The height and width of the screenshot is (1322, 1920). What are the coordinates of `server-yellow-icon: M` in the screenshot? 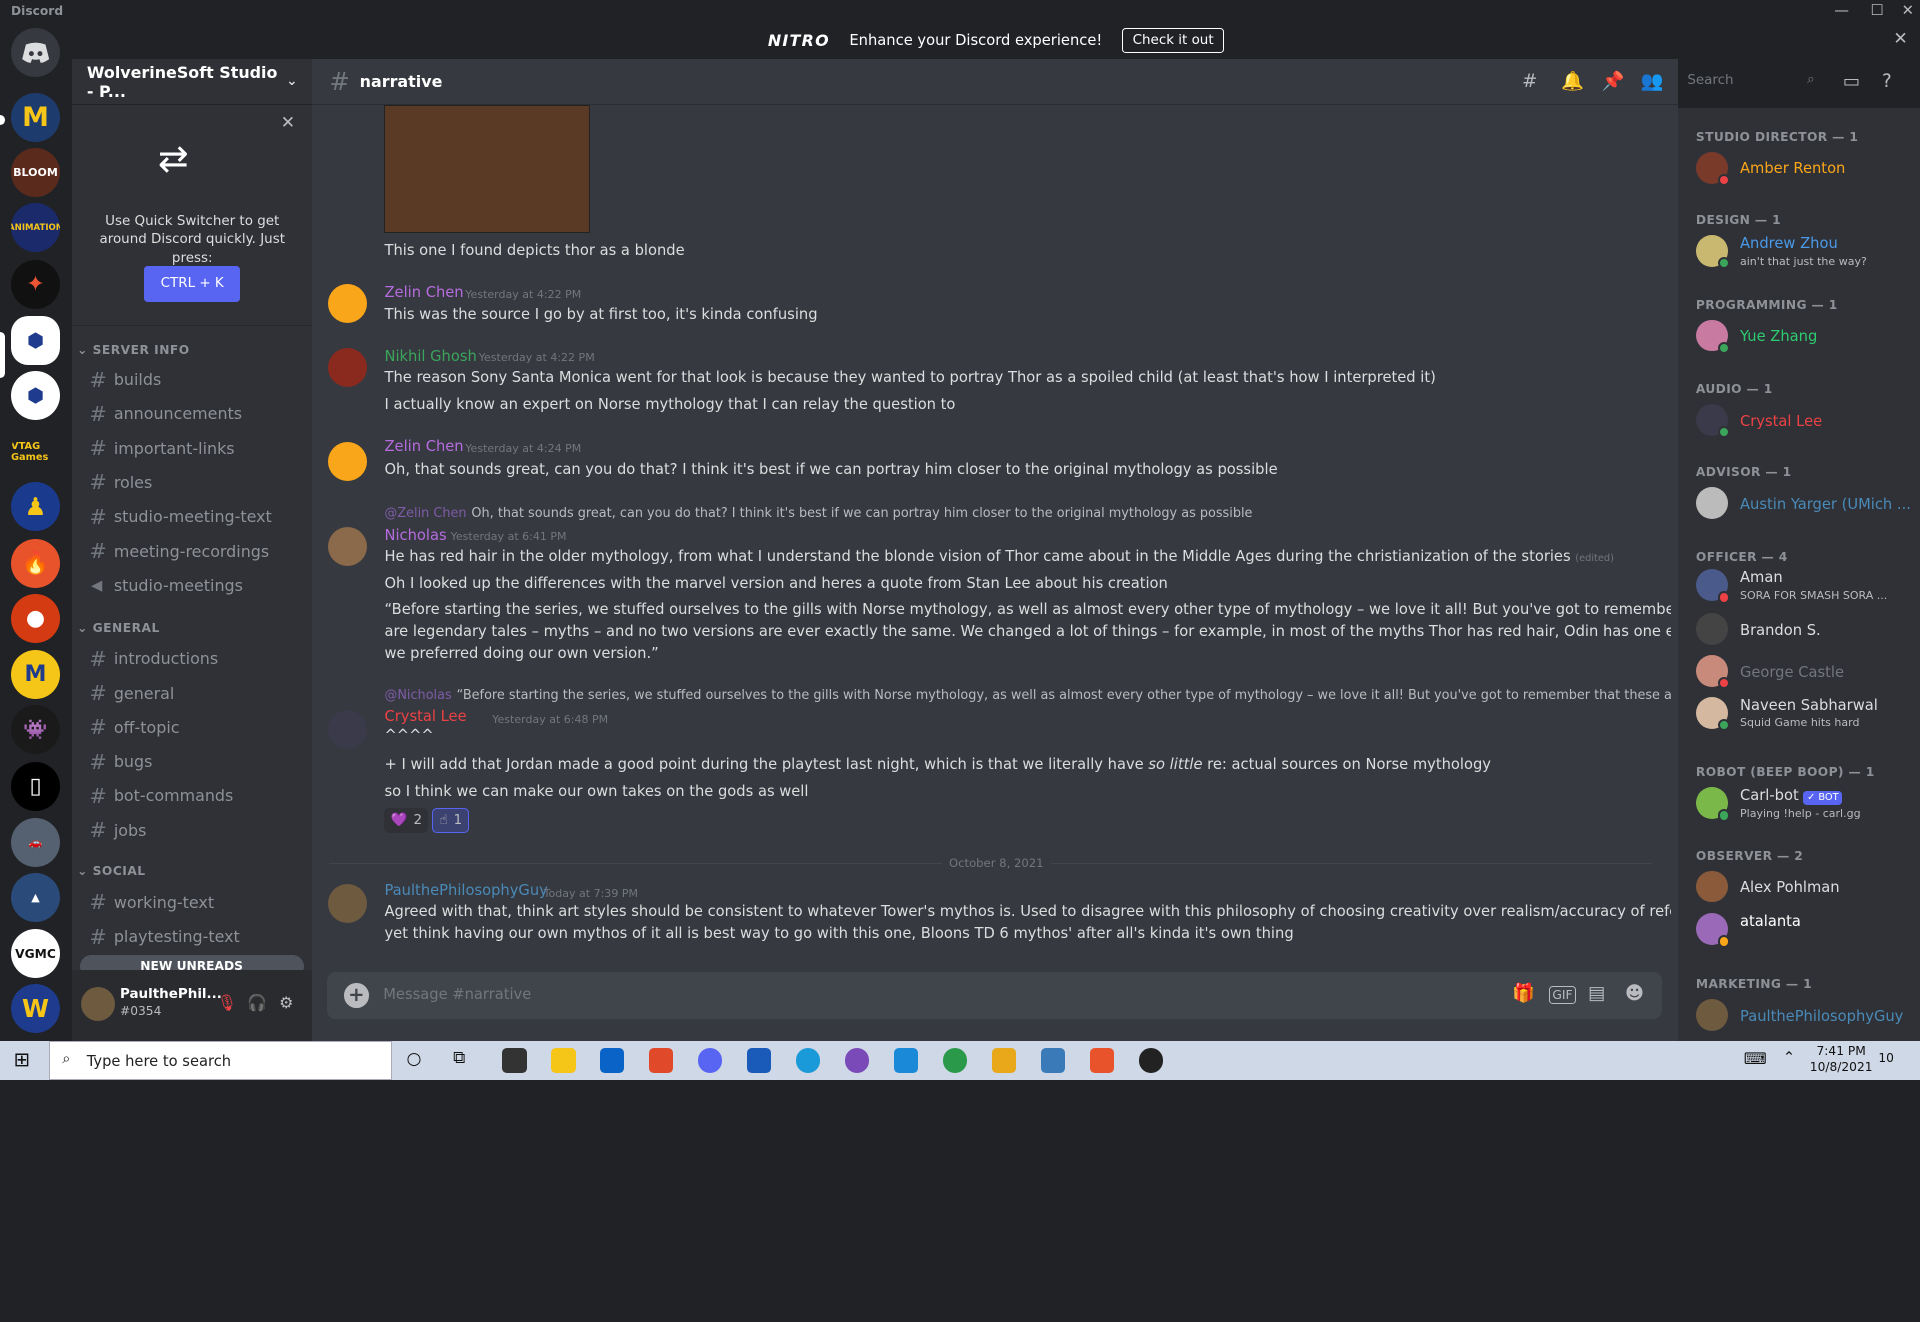 It's located at (35, 675).